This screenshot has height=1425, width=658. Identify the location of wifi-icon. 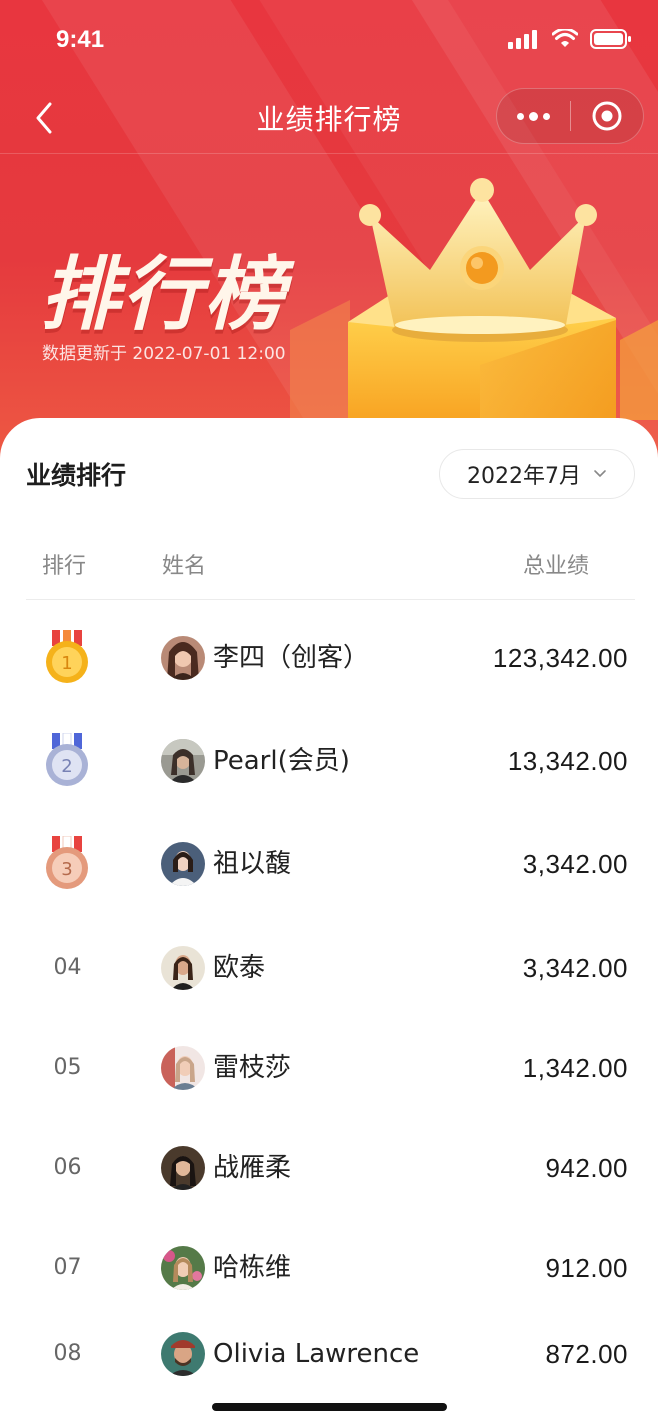
(565, 38).